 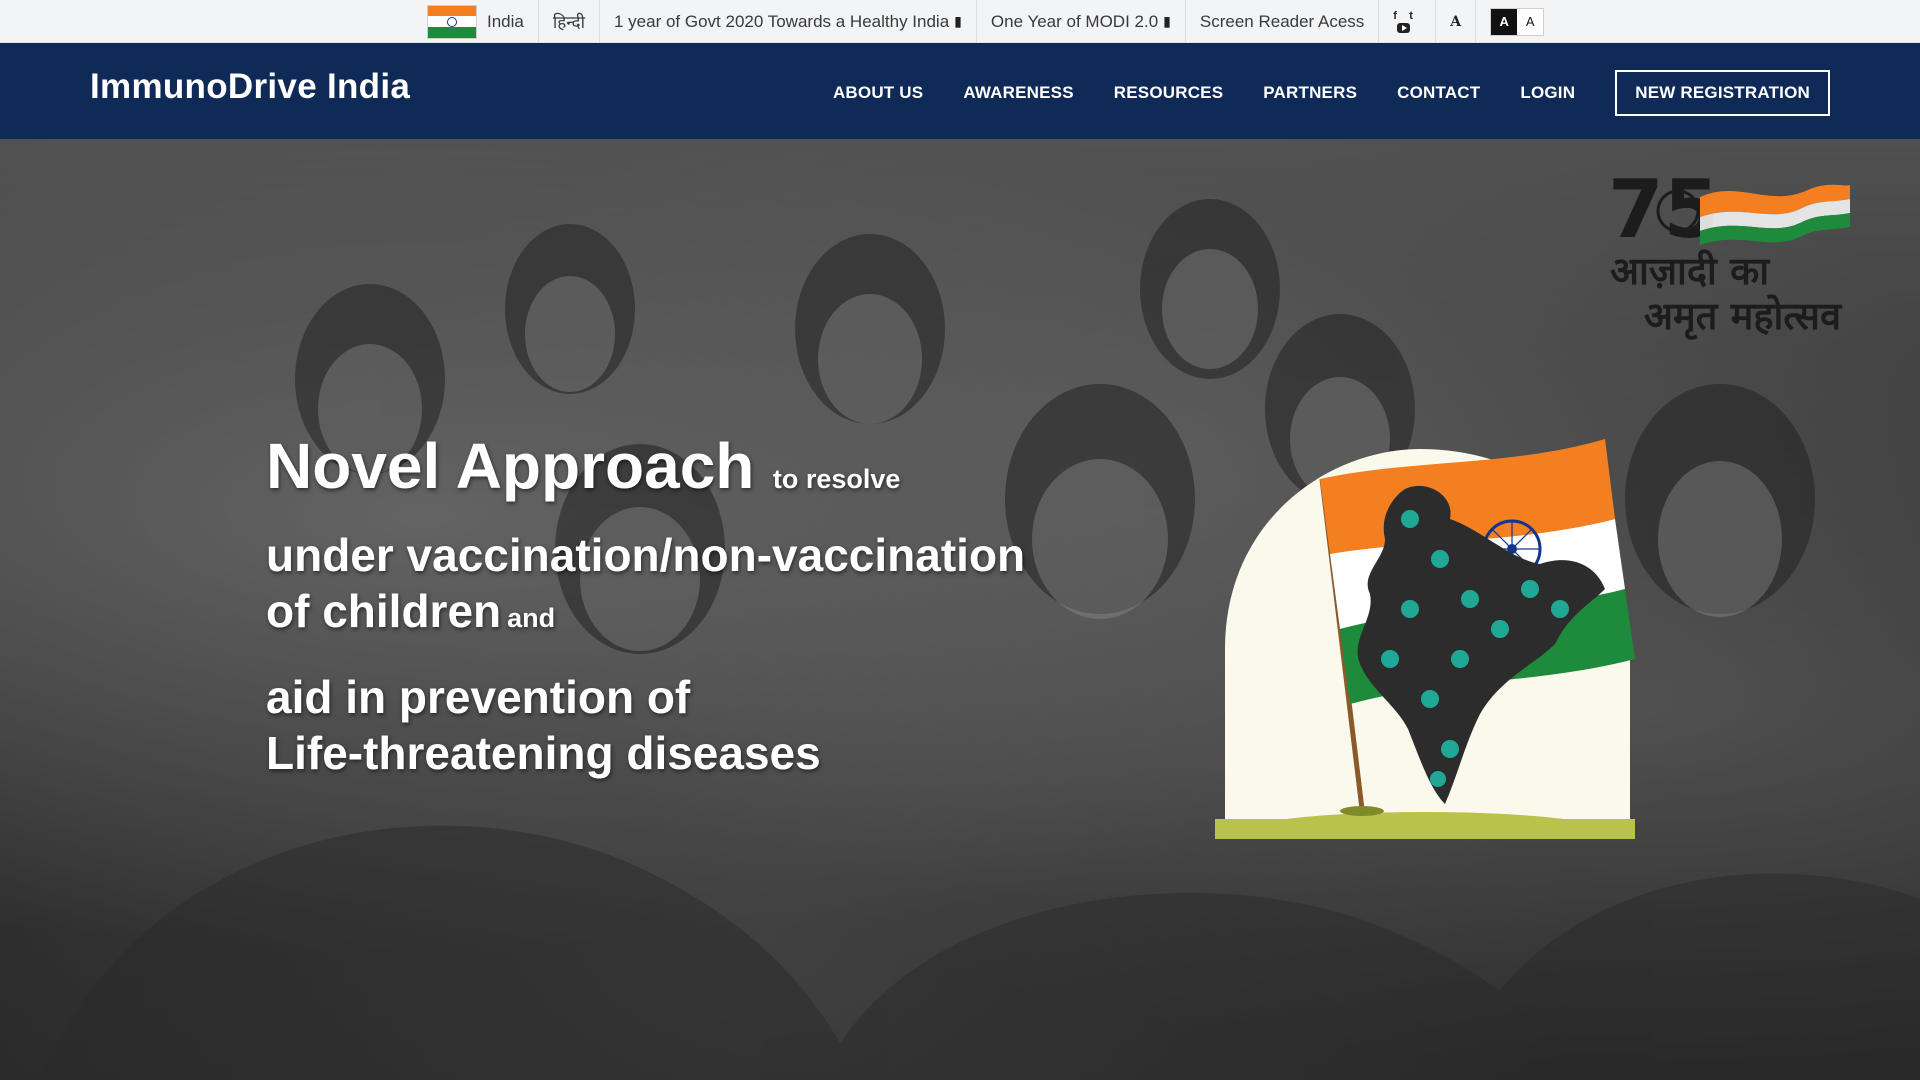 What do you see at coordinates (250, 87) in the screenshot?
I see `site-brand: ImmunoDrive India` at bounding box center [250, 87].